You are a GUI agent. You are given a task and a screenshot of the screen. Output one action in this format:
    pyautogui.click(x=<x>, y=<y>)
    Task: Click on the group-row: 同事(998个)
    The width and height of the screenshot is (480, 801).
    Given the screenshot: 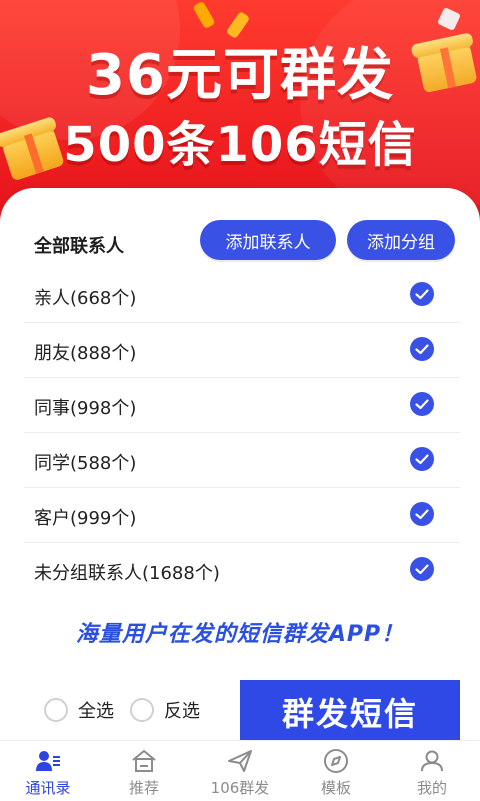 What is the action you would take?
    pyautogui.click(x=242, y=405)
    